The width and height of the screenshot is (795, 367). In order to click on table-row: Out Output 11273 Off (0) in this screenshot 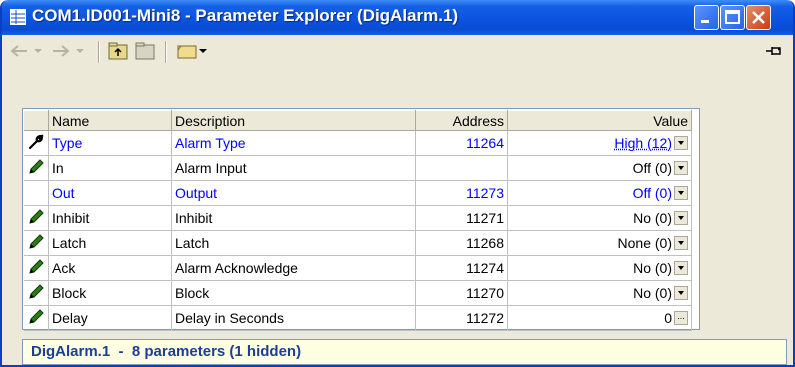, I will do `click(358, 193)`.